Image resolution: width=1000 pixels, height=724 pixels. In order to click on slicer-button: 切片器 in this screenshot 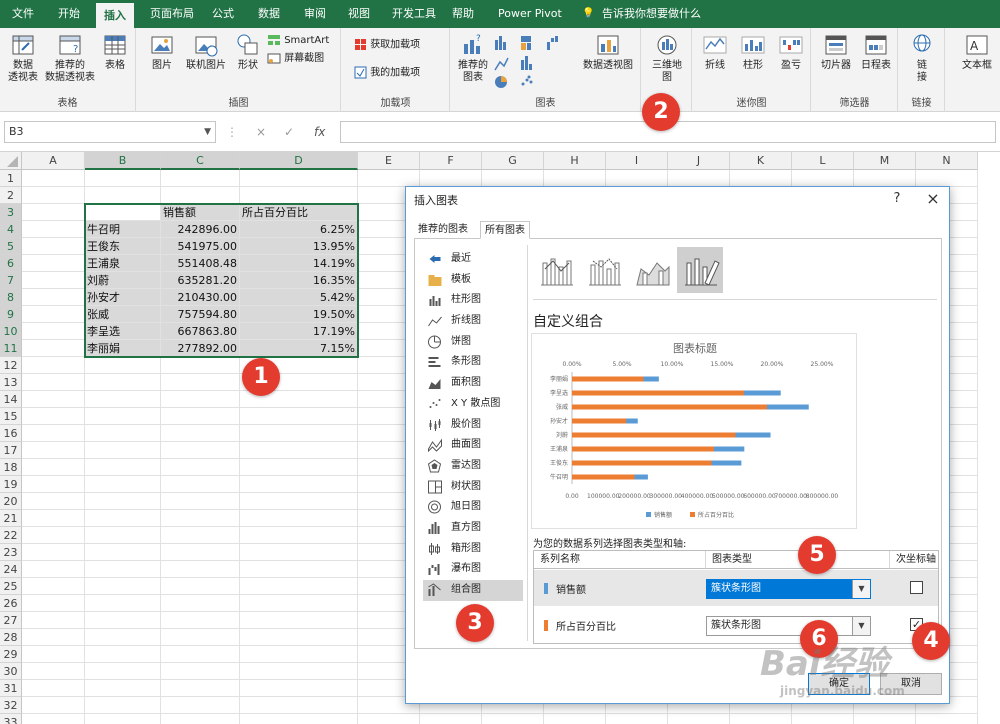, I will do `click(836, 52)`.